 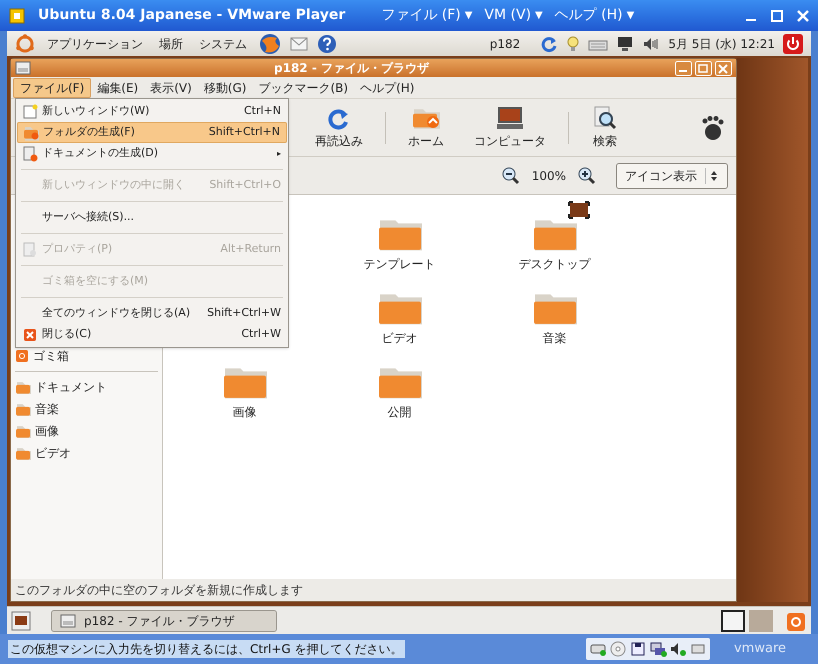 I want to click on menu-item: 閉じる(C) Ctrl+W, so click(x=152, y=334).